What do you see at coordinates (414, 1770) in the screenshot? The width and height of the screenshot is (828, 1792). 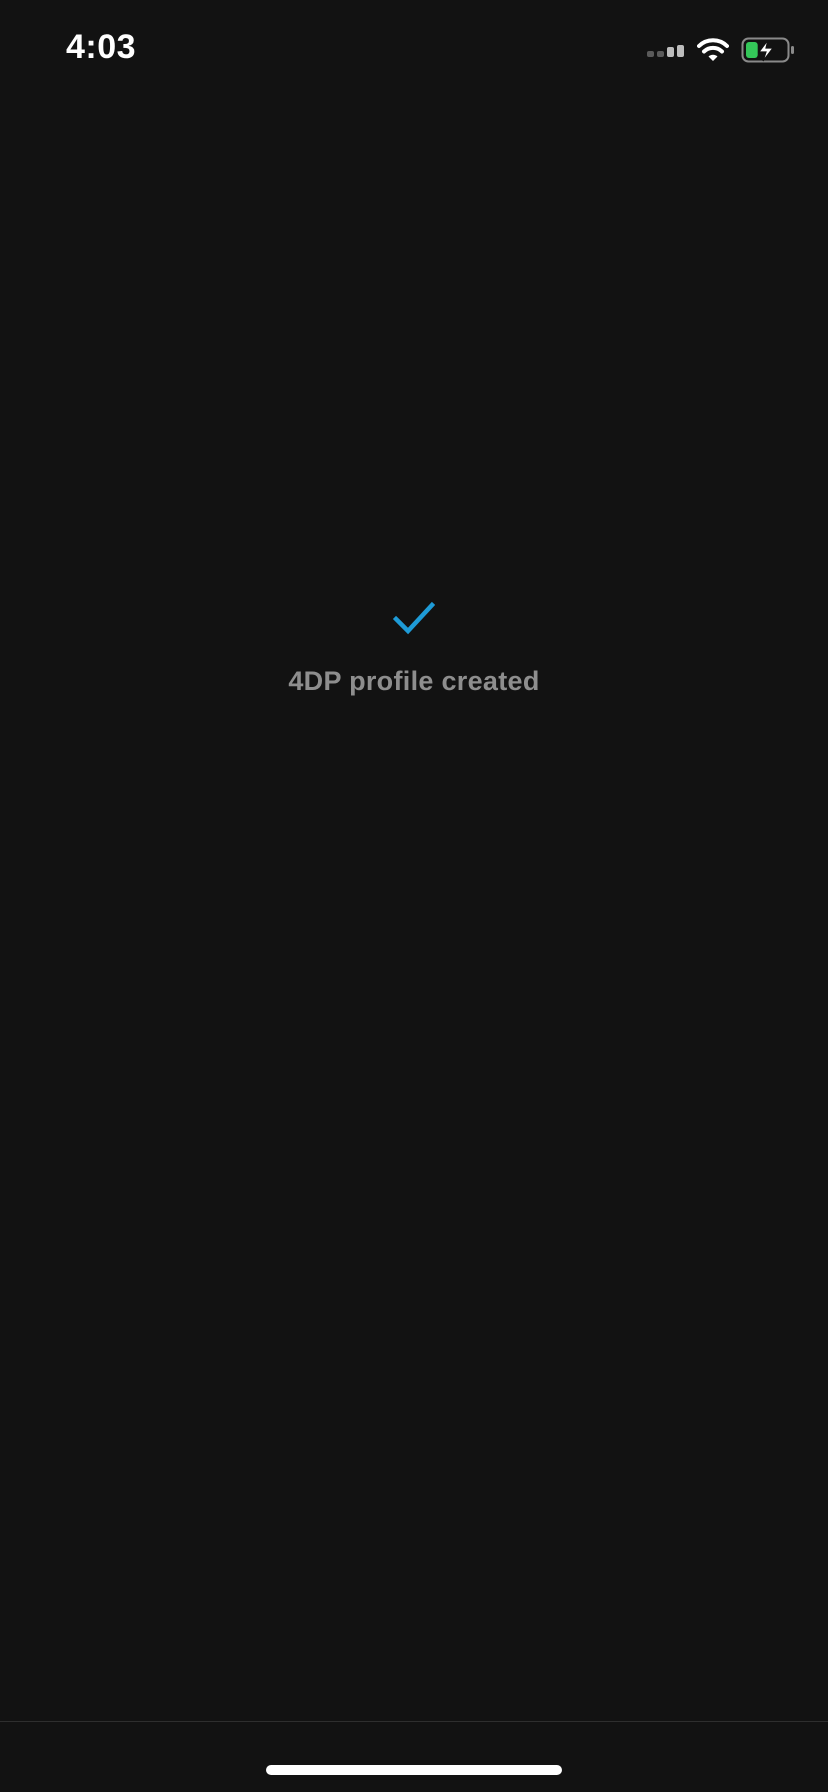 I see `home-indicator` at bounding box center [414, 1770].